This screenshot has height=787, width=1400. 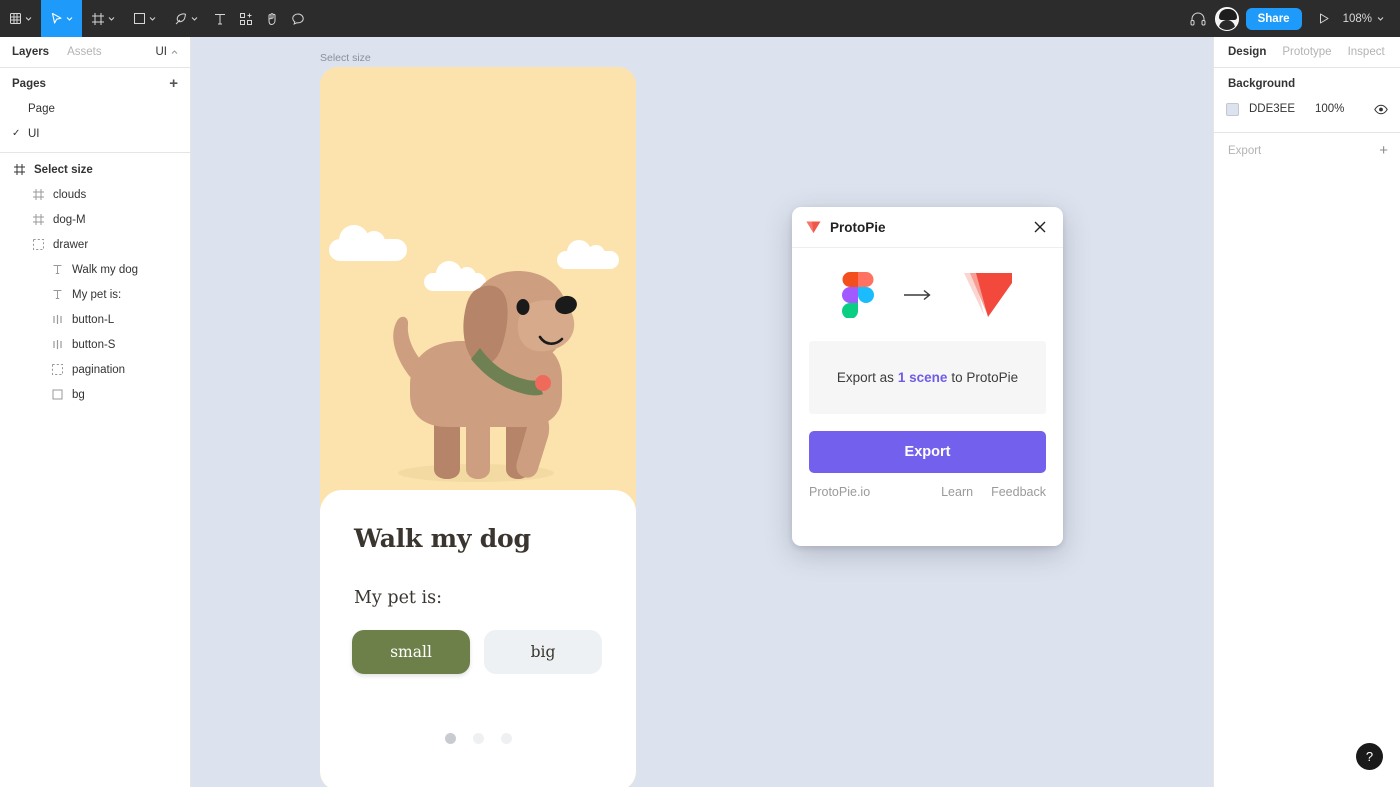 I want to click on scene-count: 1 scene, so click(x=922, y=377).